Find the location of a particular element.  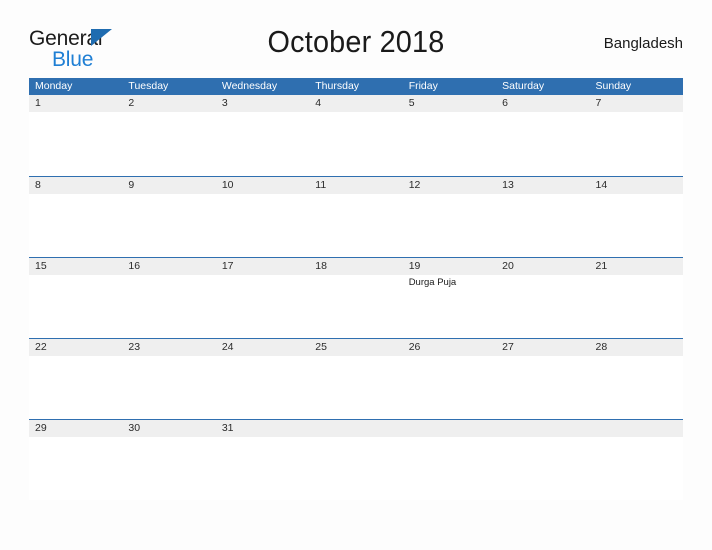

day-cell: 24 is located at coordinates (262, 379).